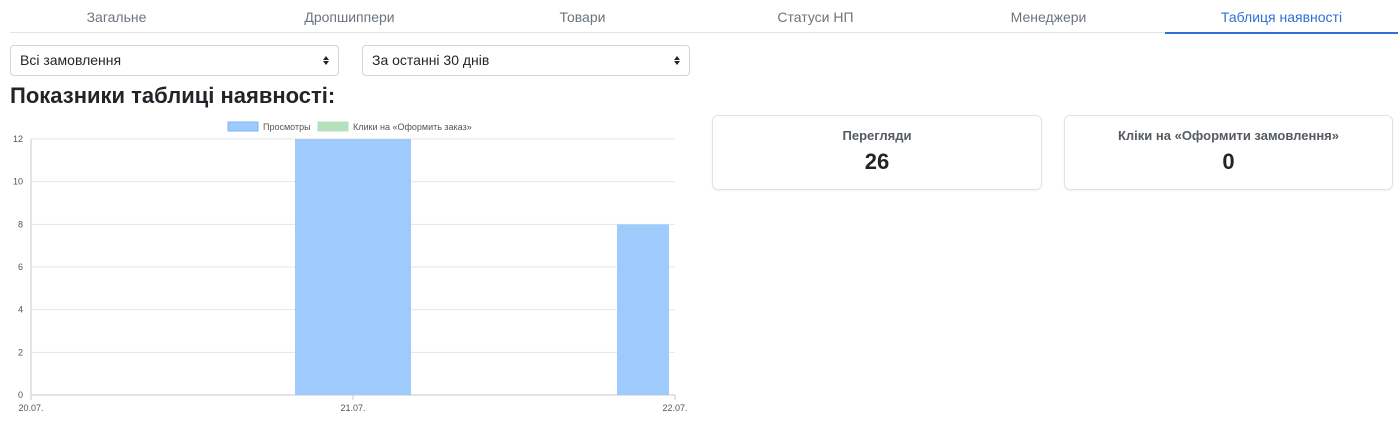 The width and height of the screenshot is (1400, 426). I want to click on tab-general: Загальне, so click(116, 17).